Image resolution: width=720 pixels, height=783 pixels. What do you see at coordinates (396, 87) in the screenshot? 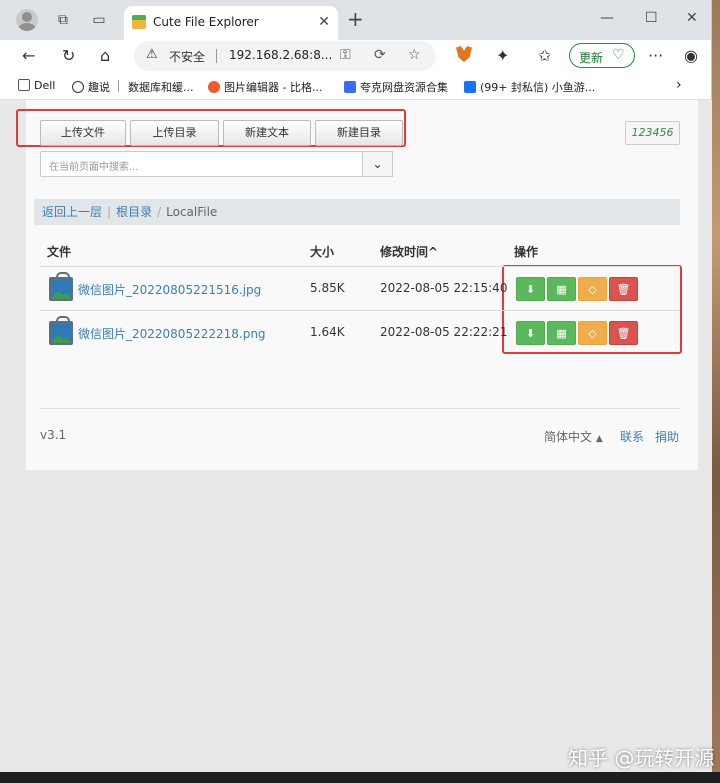
I see `bookmark-quark: 夸克网盘资源合集` at bounding box center [396, 87].